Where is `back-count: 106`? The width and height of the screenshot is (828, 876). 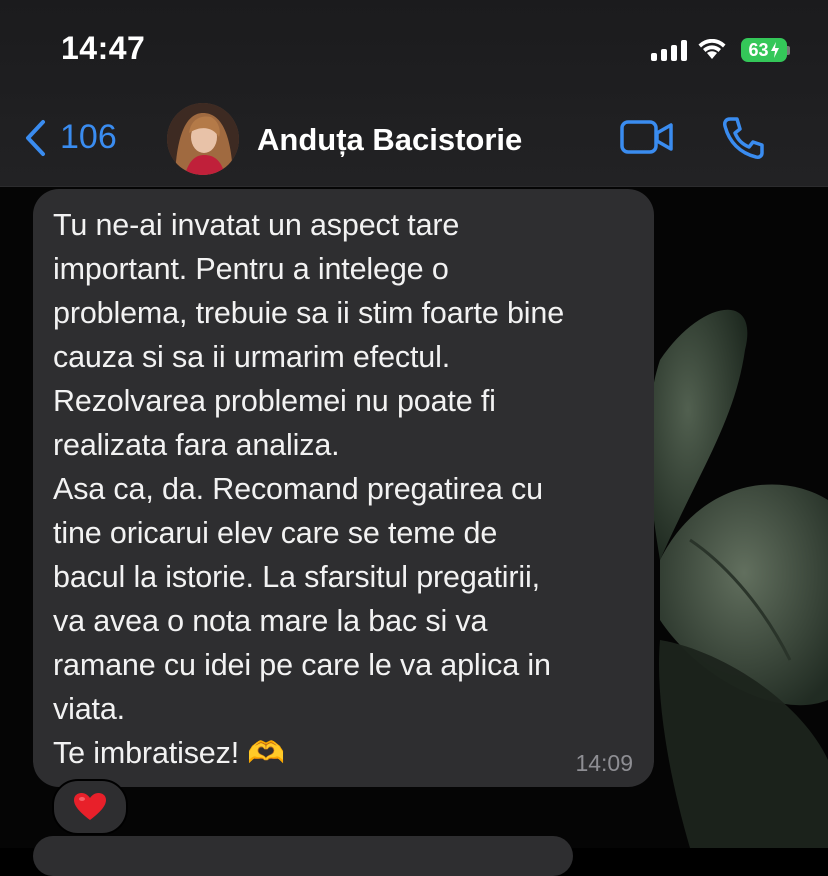 back-count: 106 is located at coordinates (88, 137).